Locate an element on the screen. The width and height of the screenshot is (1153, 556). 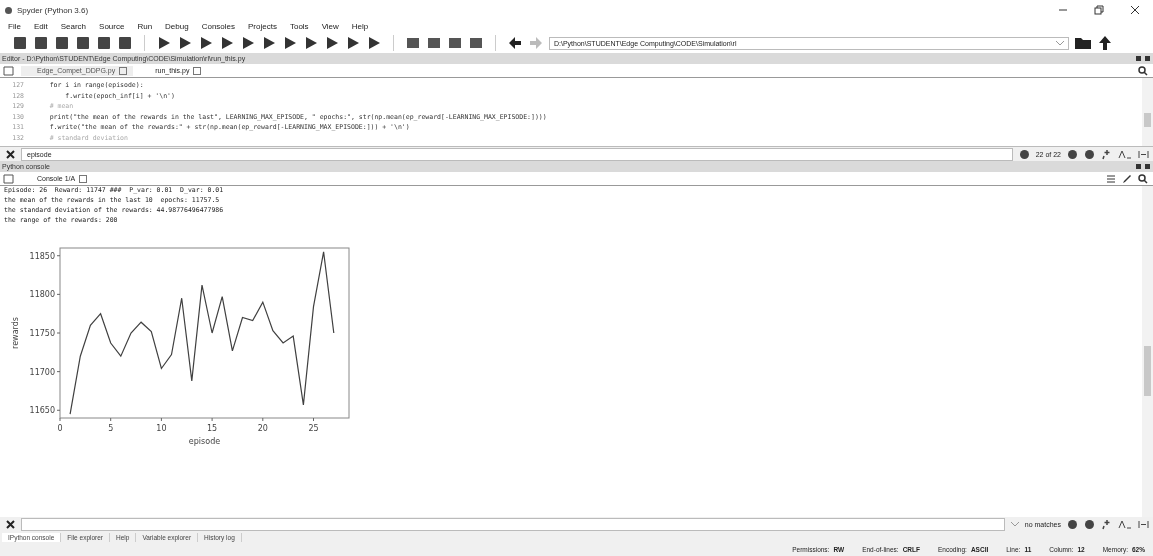
y-axis-label: rewards is located at coordinates (15, 333).